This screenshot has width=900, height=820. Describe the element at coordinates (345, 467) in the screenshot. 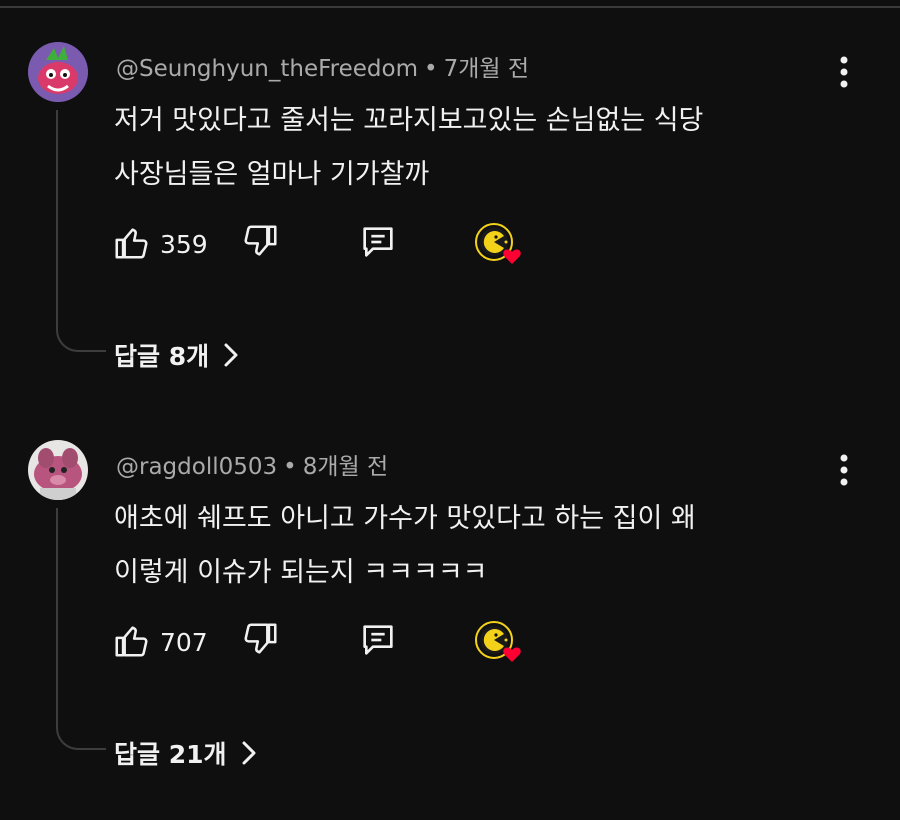

I see `timestamp: 8개월 전` at that location.